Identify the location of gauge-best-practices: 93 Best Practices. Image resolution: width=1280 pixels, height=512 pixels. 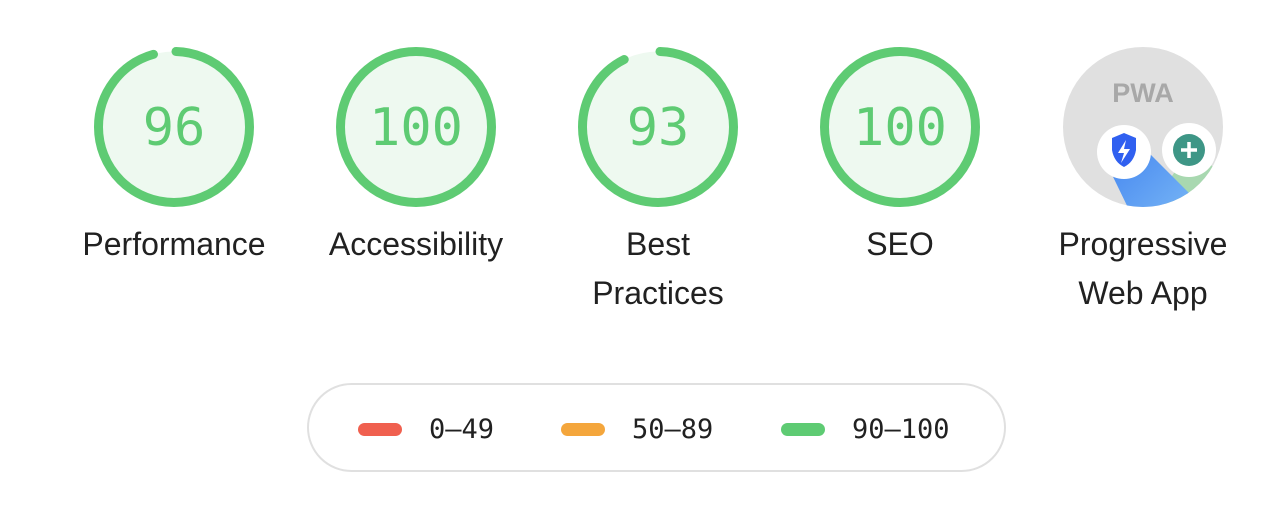
(658, 182).